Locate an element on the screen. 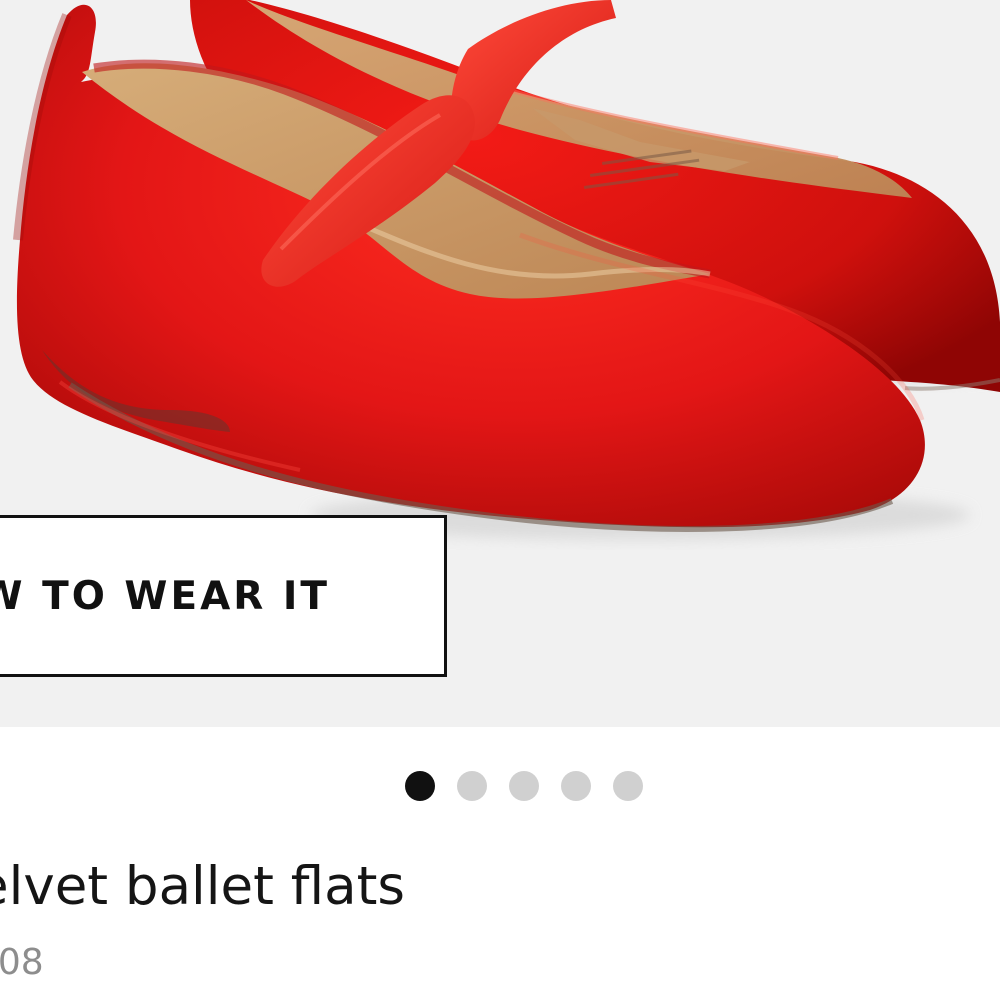 Image resolution: width=1000 pixels, height=1000 pixels. how-to-wear-it-label: W TO WEAR IT is located at coordinates (165, 596).